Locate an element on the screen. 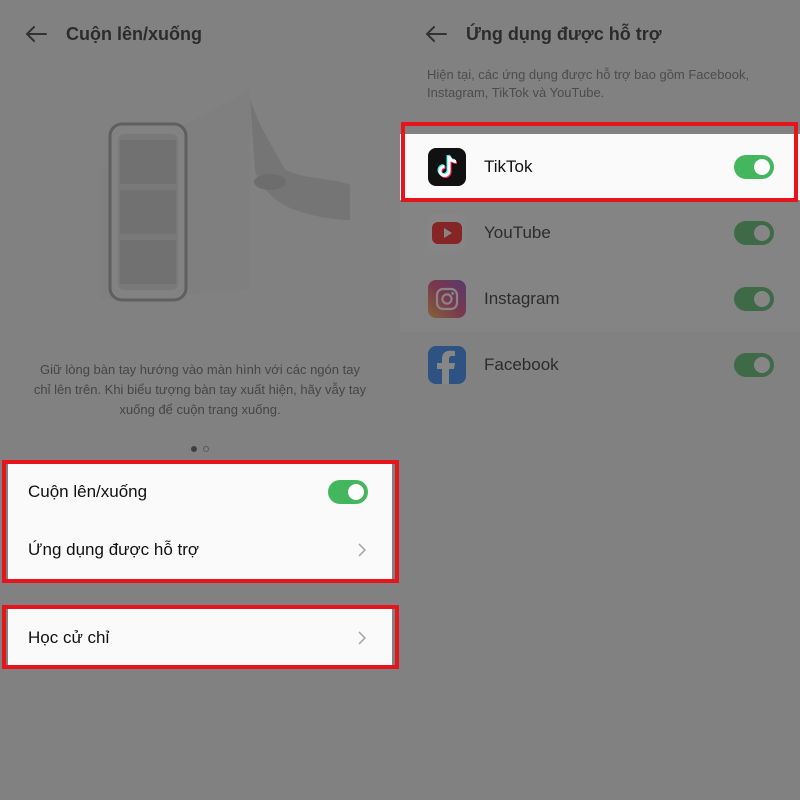 Image resolution: width=800 pixels, height=800 pixels. scroll-toggle is located at coordinates (348, 492).